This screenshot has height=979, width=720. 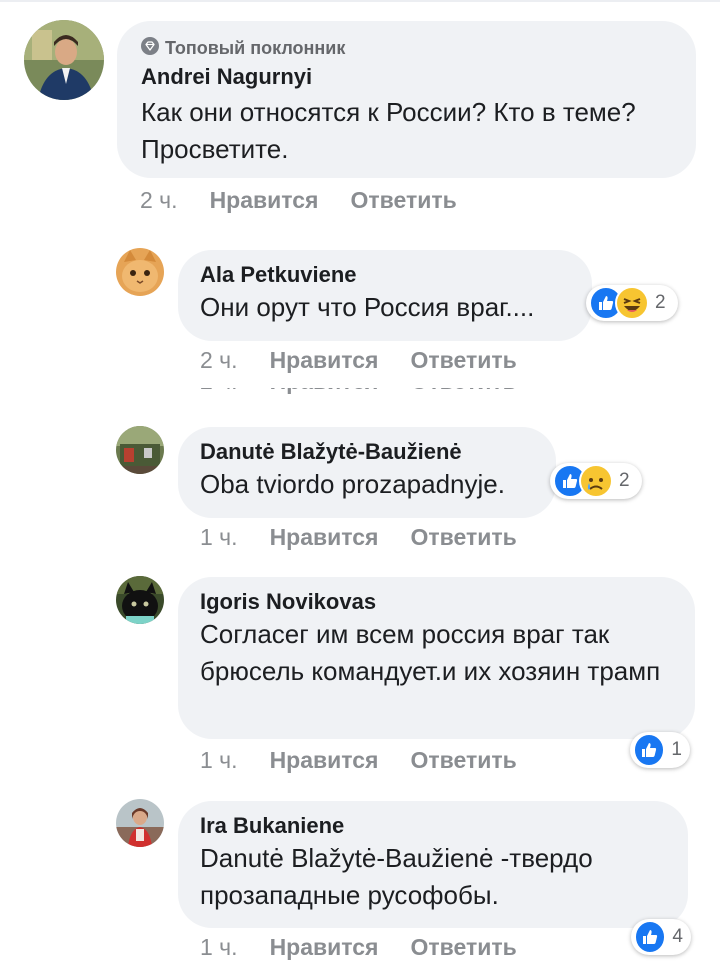 I want to click on avatar-andrei-nagurnyi, so click(x=64, y=60).